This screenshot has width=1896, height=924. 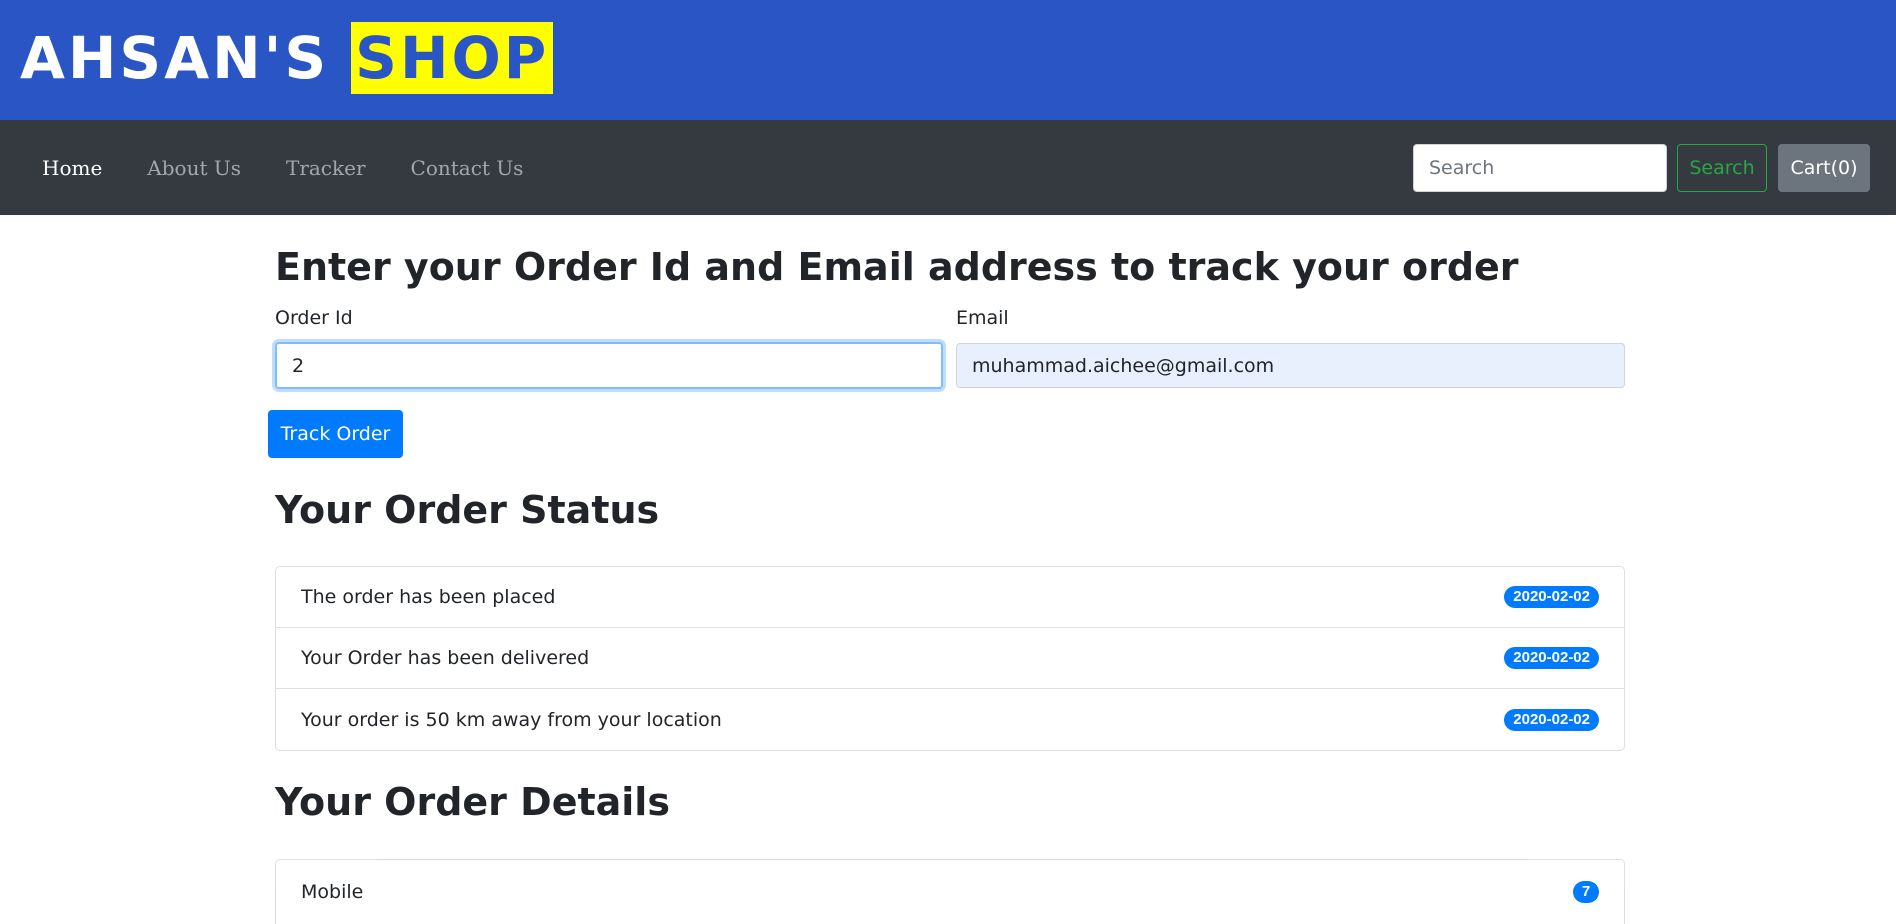 I want to click on status-list-item: Your Order has been delivered 2020-02-02, so click(x=950, y=658).